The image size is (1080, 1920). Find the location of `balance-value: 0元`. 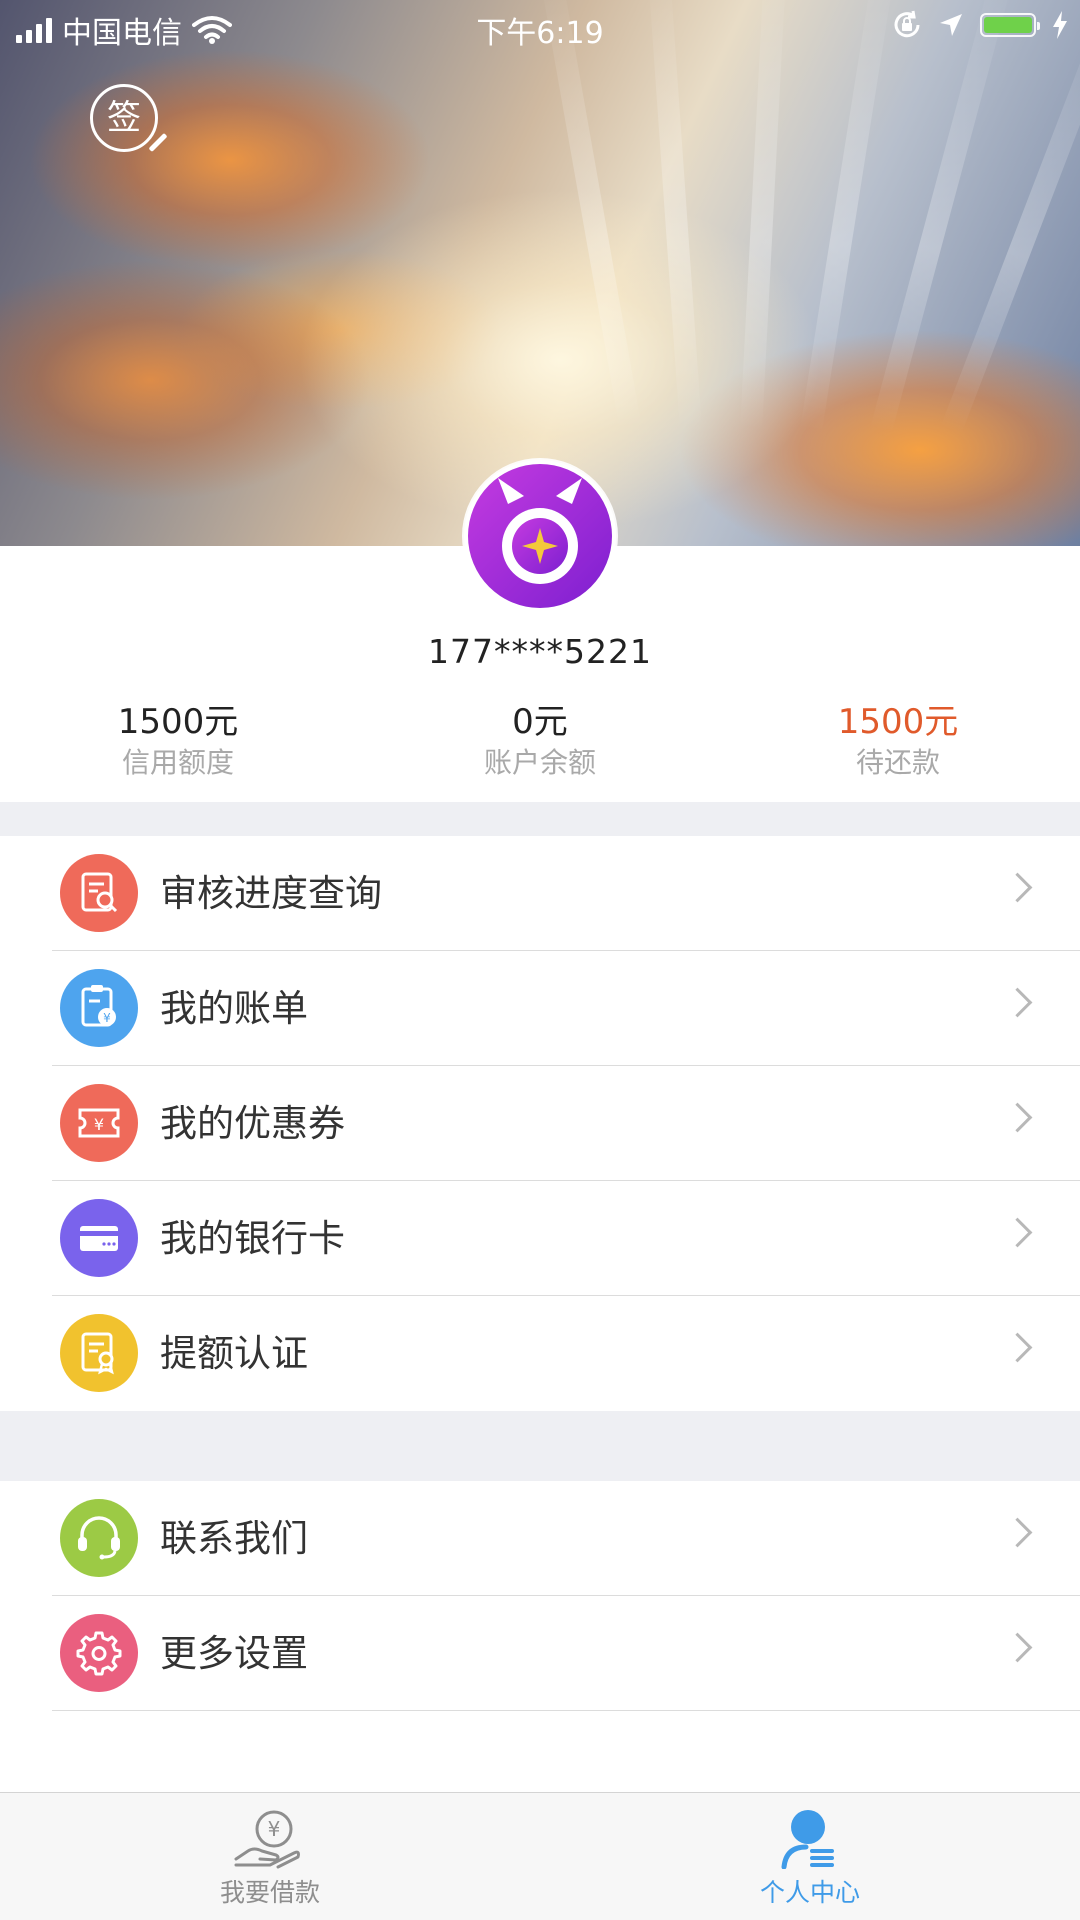

balance-value: 0元 is located at coordinates (540, 722).